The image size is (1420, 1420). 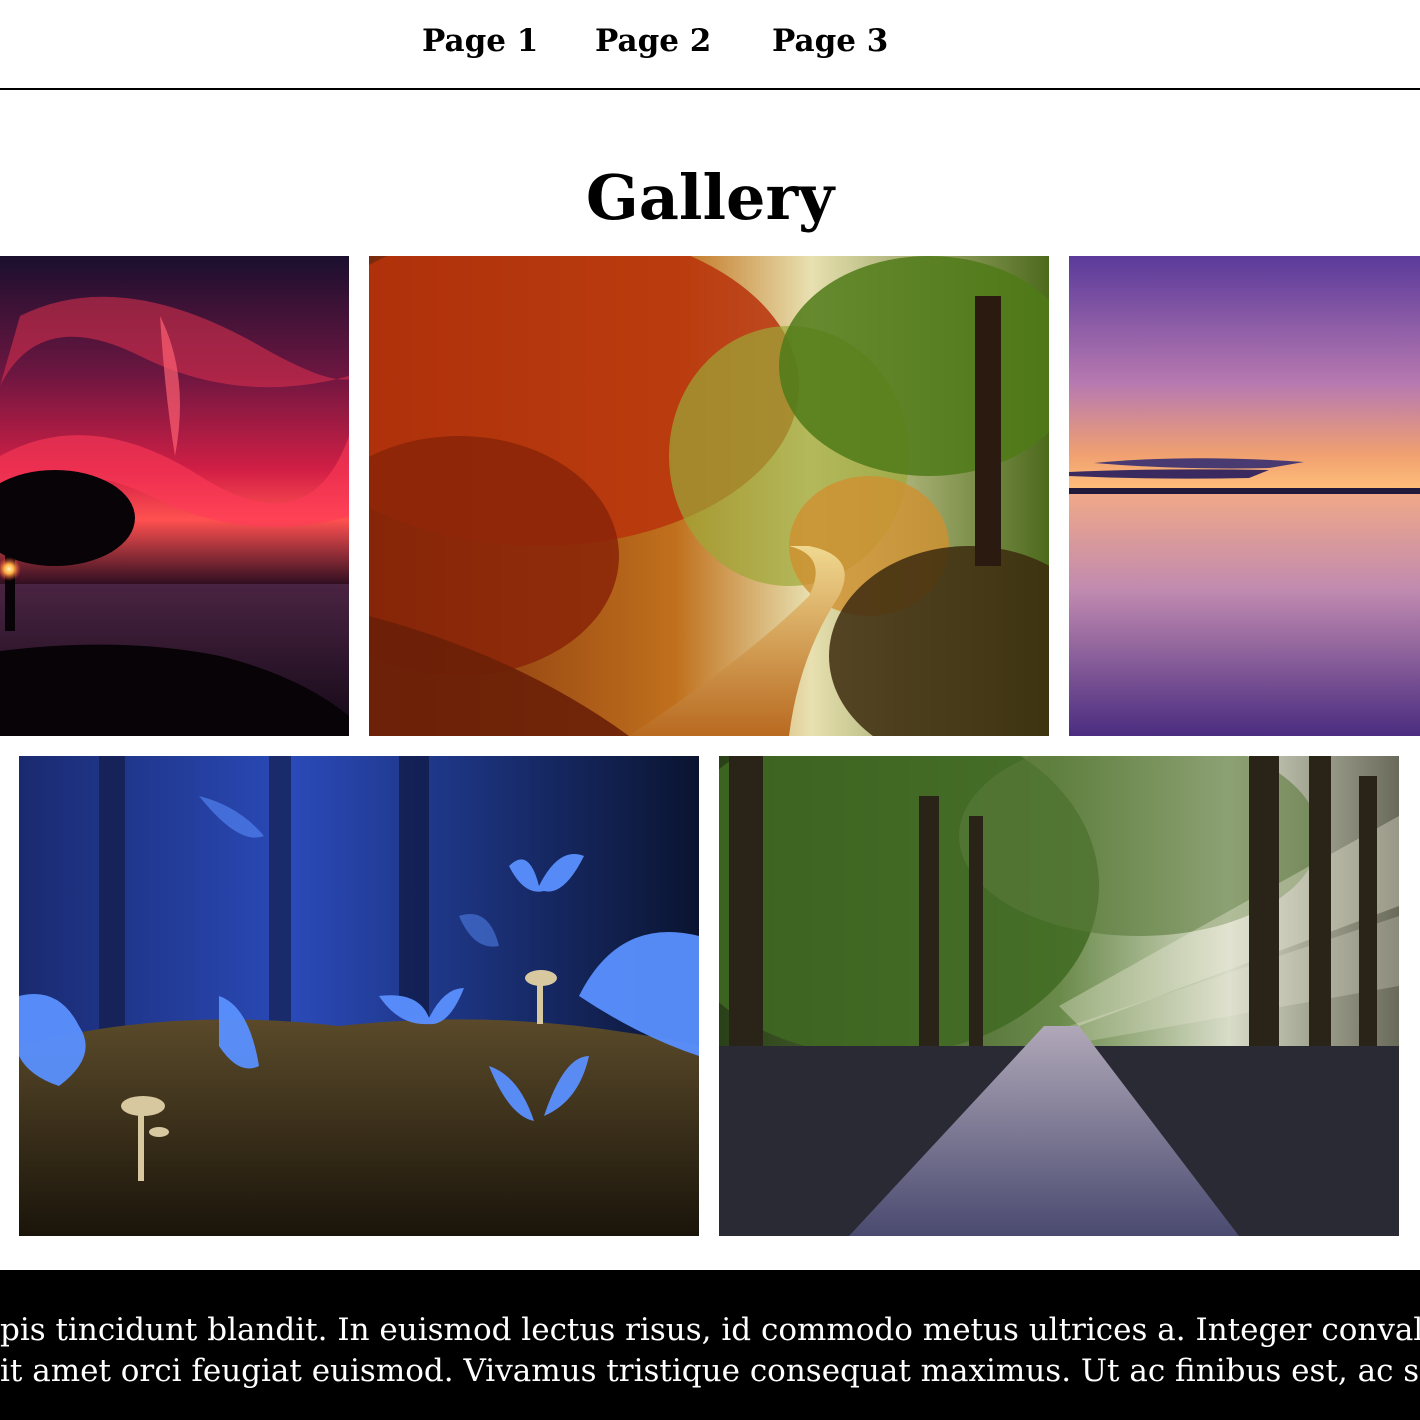 I want to click on nav-link-page-2: Page 2, so click(x=653, y=41).